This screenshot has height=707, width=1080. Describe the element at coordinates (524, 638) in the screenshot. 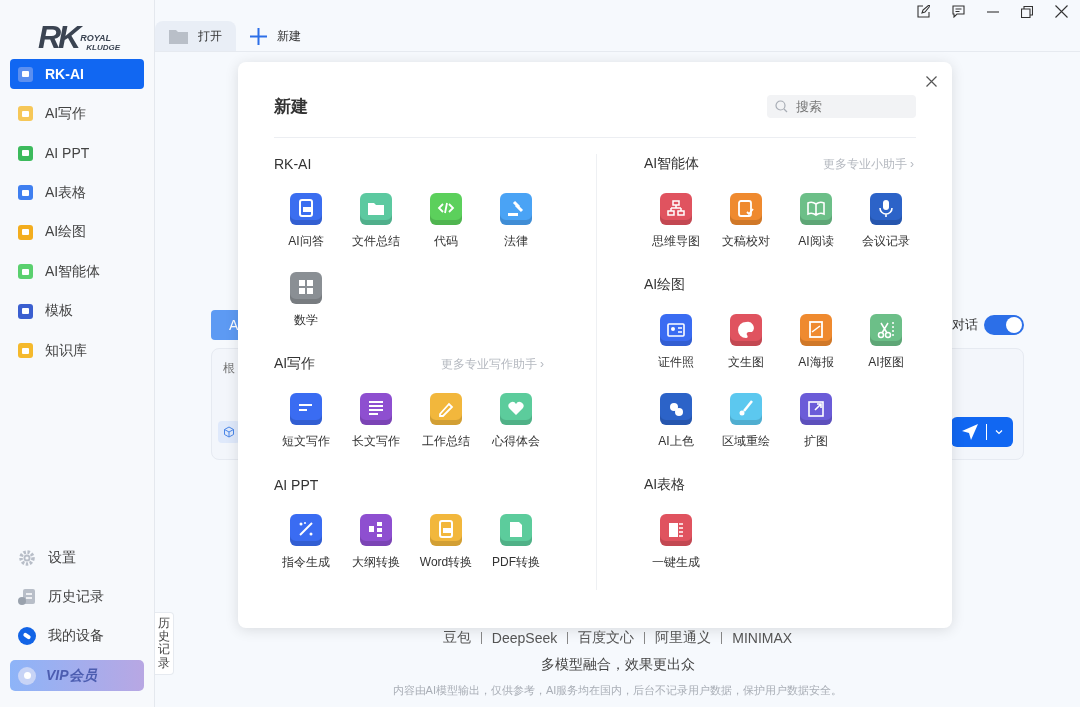

I see `model-name: DeepSeek` at that location.